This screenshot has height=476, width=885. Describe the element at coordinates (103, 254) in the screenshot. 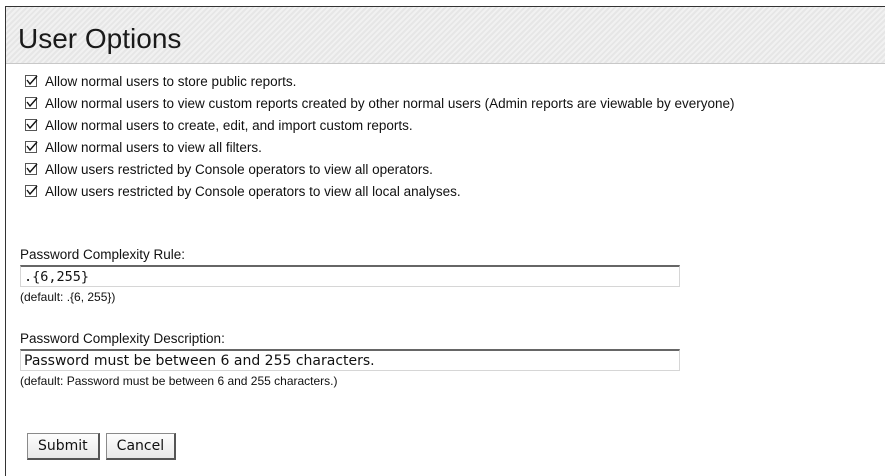

I see `password-rule-label: Password Complexity Rule:` at that location.